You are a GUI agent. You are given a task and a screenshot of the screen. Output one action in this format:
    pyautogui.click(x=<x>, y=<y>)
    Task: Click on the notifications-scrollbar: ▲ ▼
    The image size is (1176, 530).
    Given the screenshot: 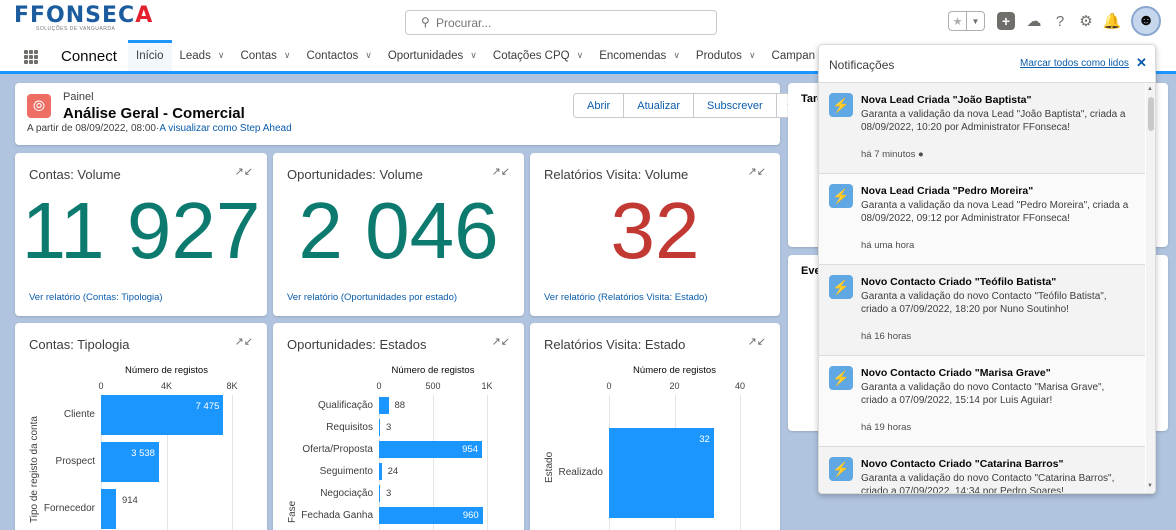 What is the action you would take?
    pyautogui.click(x=1150, y=288)
    